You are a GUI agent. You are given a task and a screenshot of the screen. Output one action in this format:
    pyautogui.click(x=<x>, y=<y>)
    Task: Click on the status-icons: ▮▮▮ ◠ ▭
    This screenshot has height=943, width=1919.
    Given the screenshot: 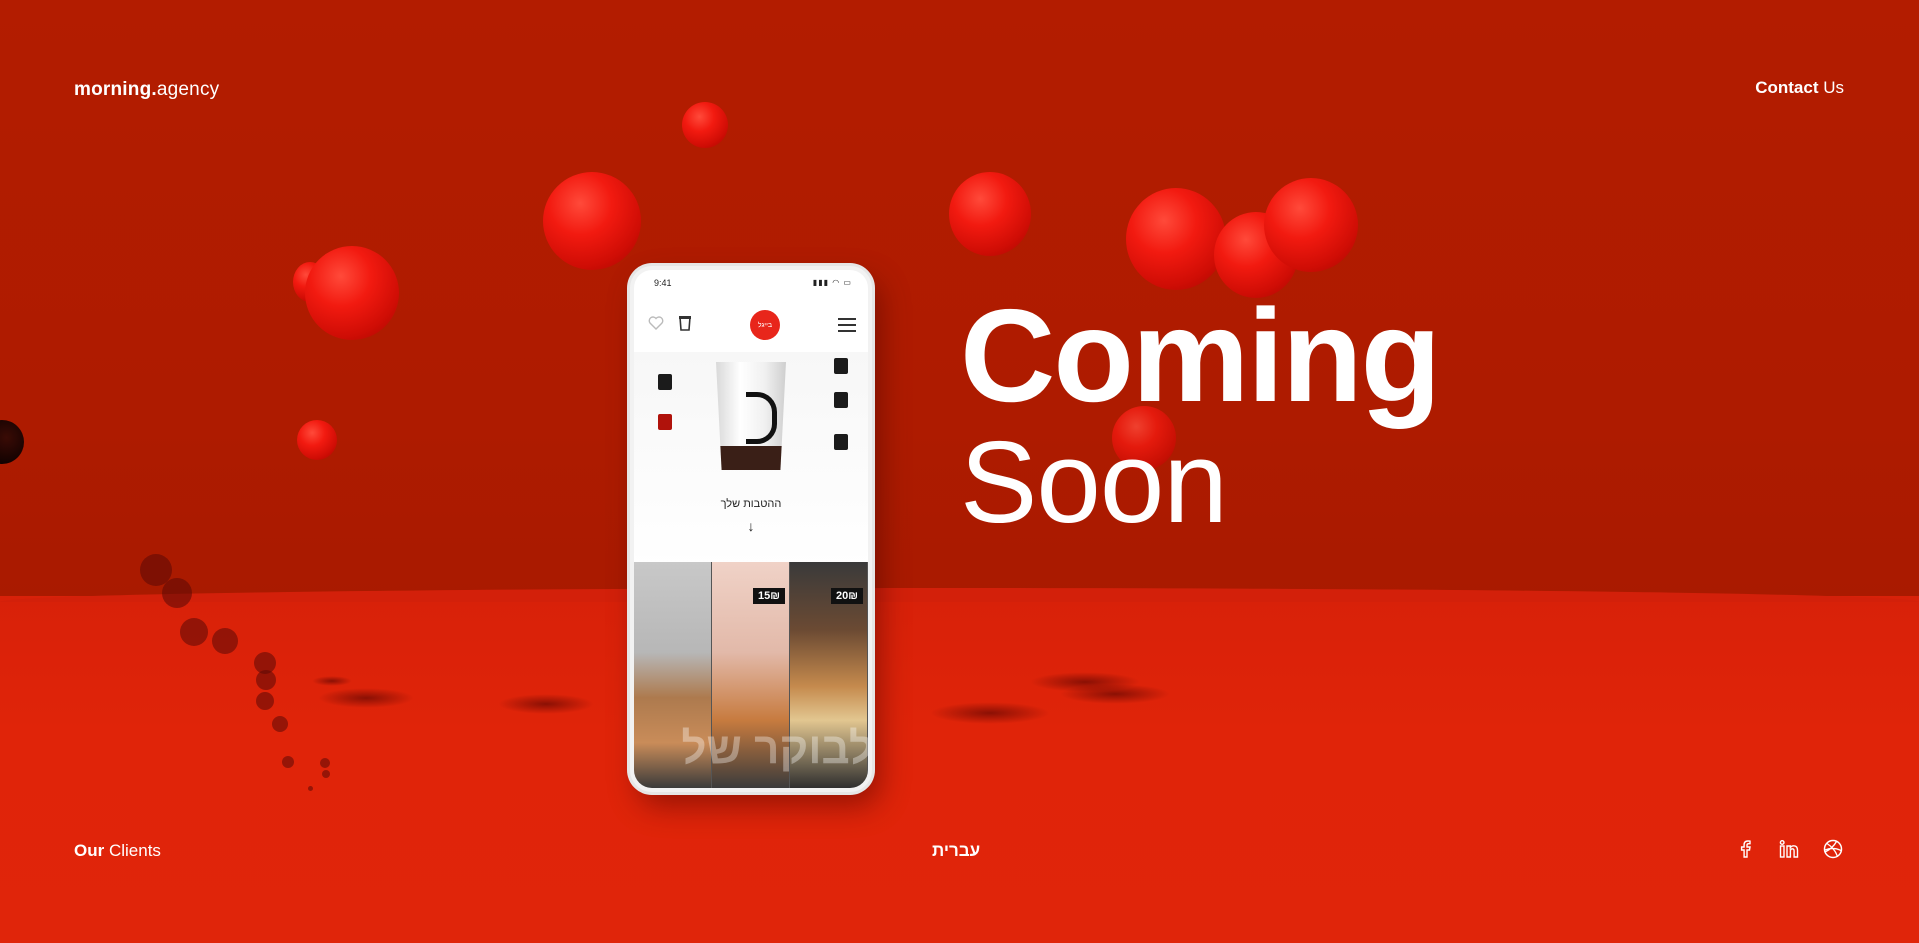 What is the action you would take?
    pyautogui.click(x=832, y=282)
    